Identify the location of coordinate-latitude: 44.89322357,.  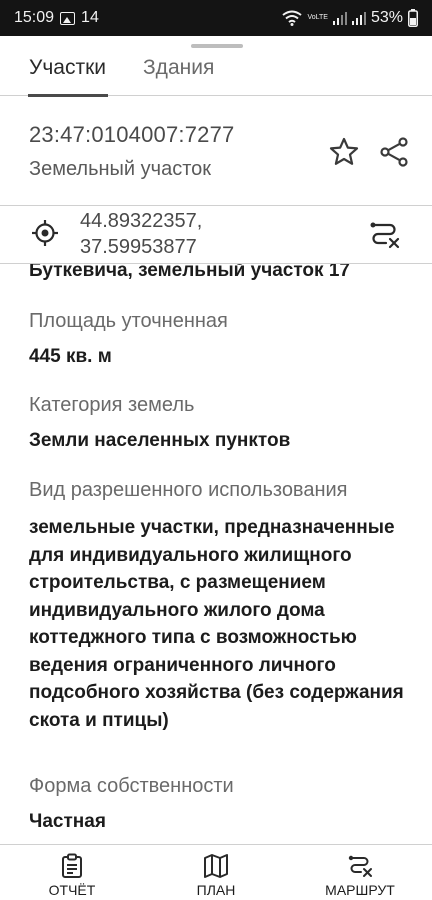
(141, 221).